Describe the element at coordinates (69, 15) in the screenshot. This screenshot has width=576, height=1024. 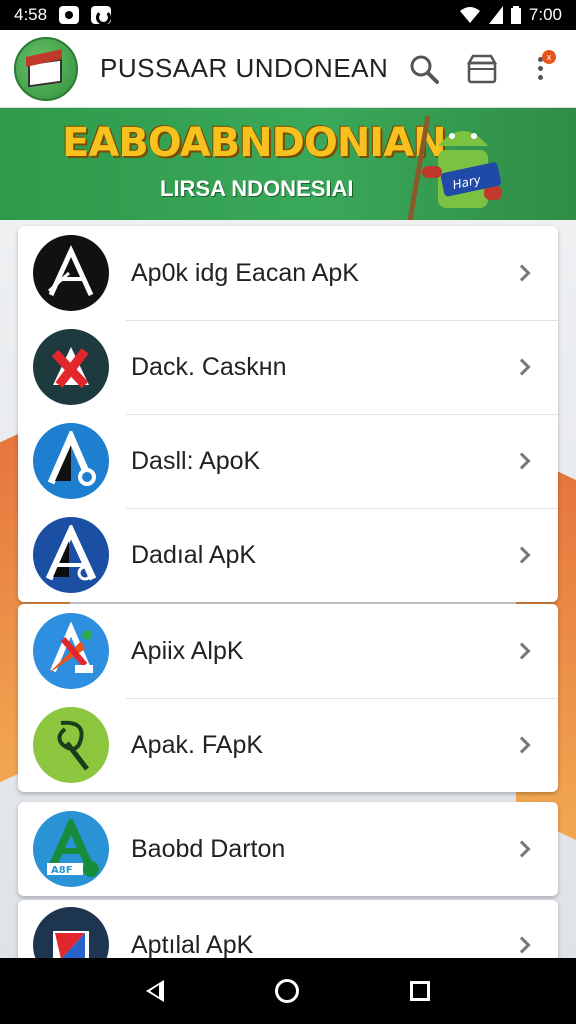
I see `notification-icon` at that location.